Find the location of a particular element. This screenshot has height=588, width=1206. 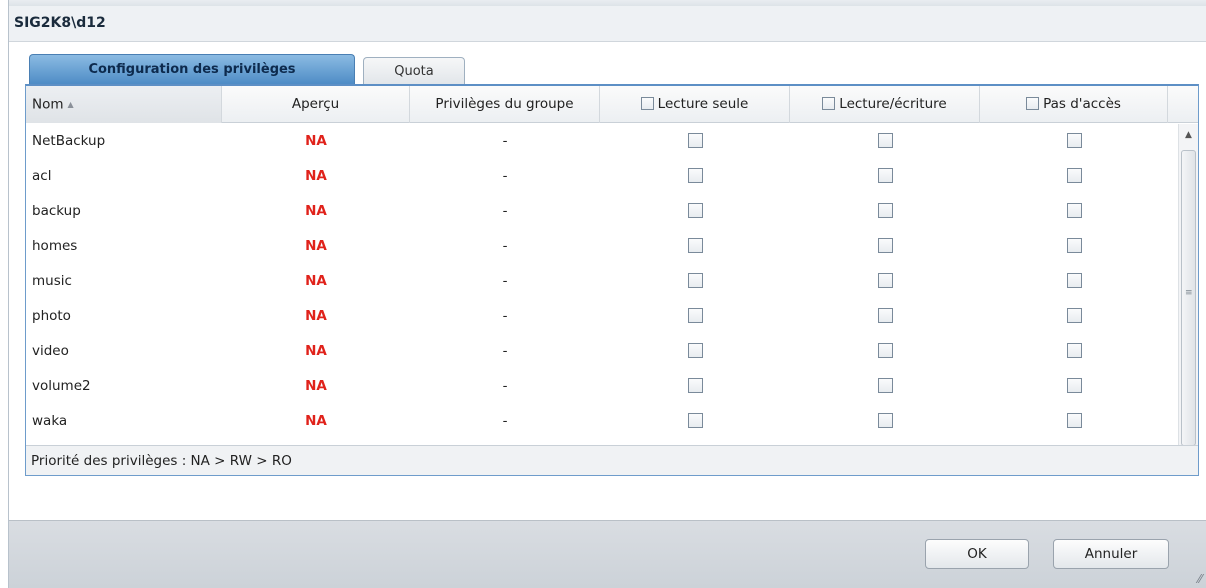

table-row: backup NA - is located at coordinates (602, 211).